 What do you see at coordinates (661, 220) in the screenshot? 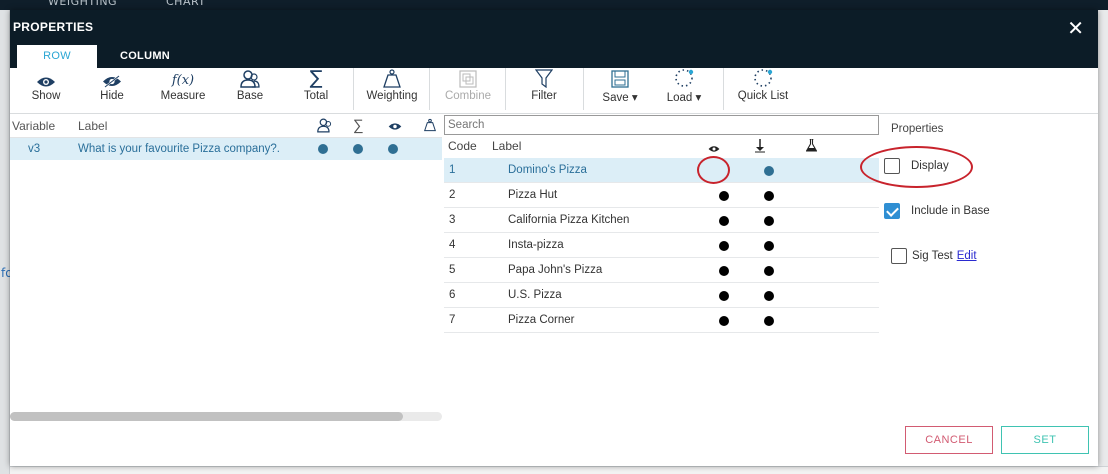
I see `code-row: 3 California Pizza Kitchen` at bounding box center [661, 220].